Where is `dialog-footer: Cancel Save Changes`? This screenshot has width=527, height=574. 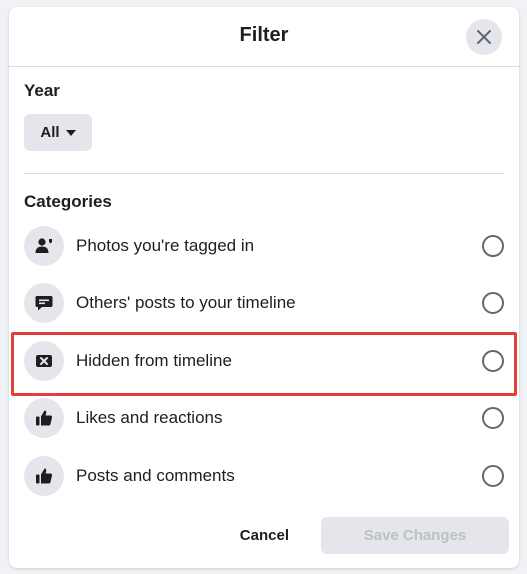
dialog-footer: Cancel Save Changes is located at coordinates (264, 537).